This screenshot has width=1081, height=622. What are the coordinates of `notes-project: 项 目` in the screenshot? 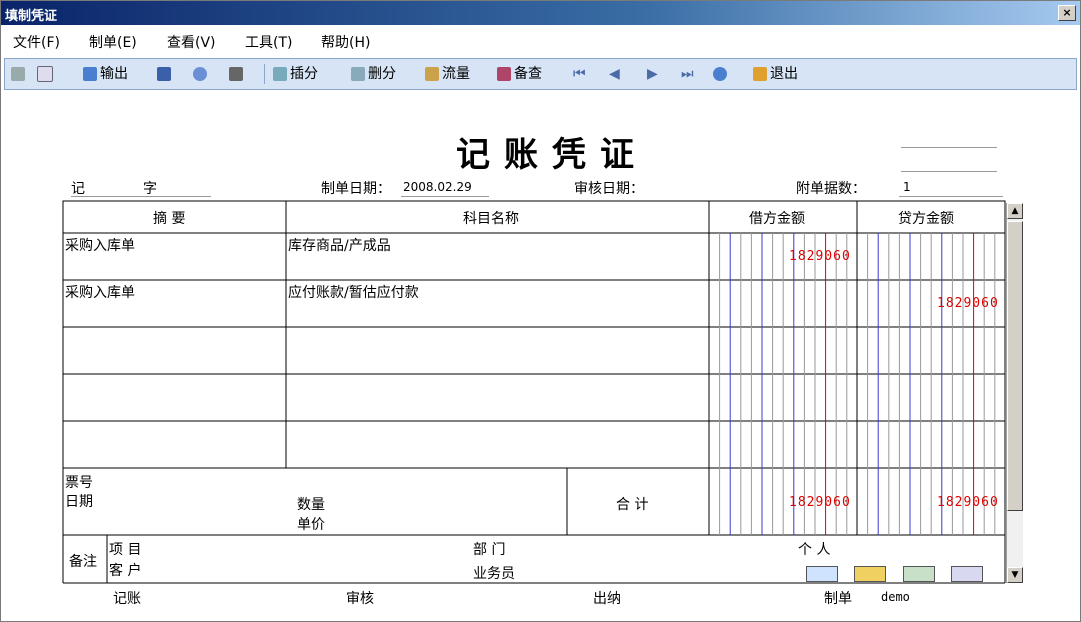 It's located at (125, 550).